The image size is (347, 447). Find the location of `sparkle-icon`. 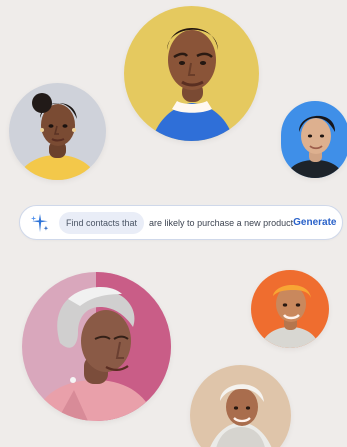

sparkle-icon is located at coordinates (39, 222).